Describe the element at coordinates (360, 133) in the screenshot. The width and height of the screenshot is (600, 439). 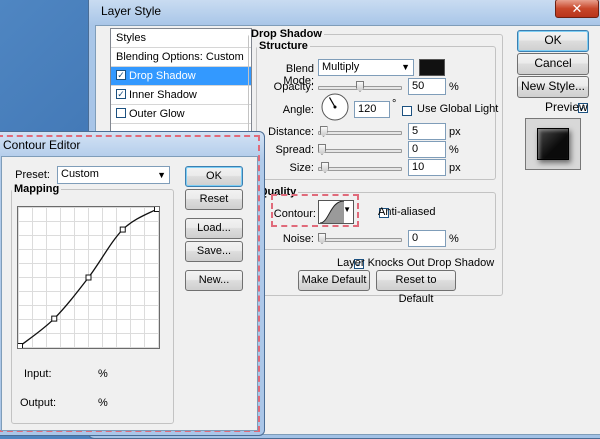
I see `distance-slider` at that location.